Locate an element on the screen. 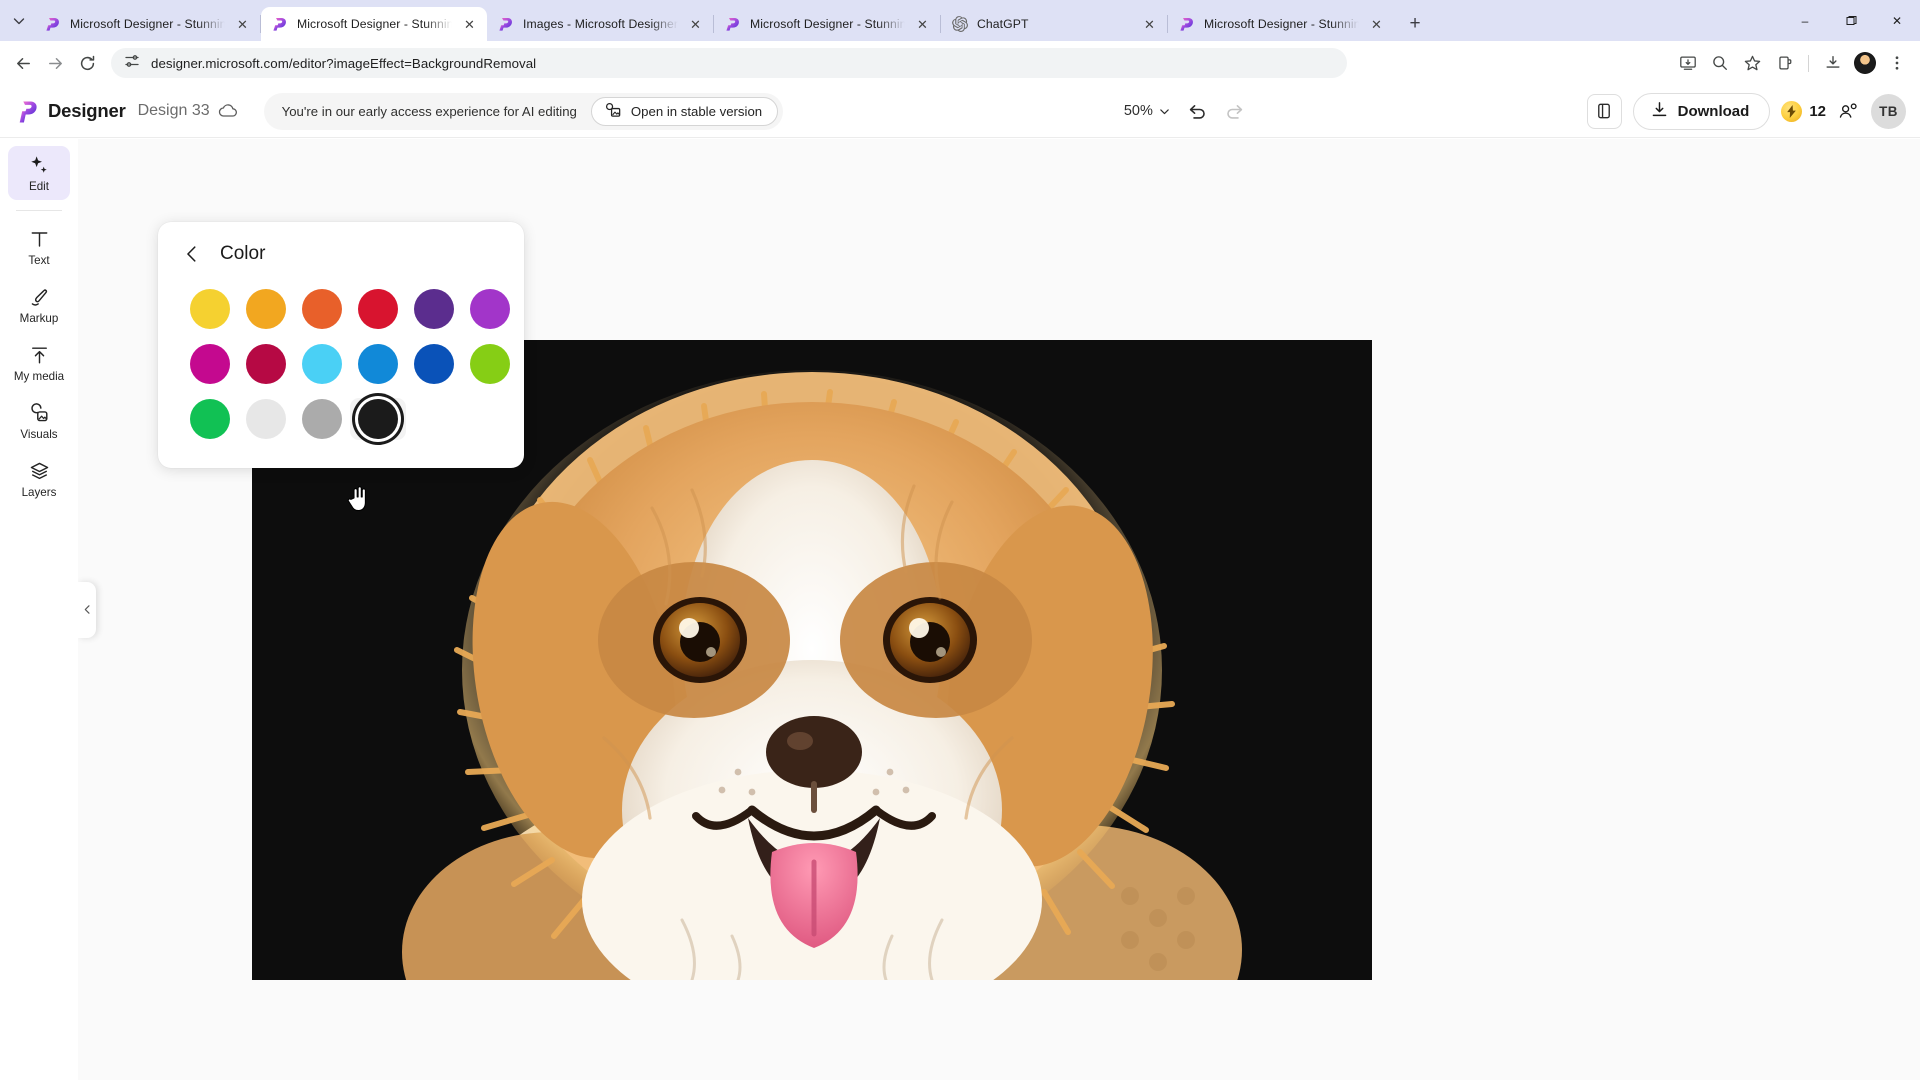  color-swatch-dark-purple is located at coordinates (434, 309).